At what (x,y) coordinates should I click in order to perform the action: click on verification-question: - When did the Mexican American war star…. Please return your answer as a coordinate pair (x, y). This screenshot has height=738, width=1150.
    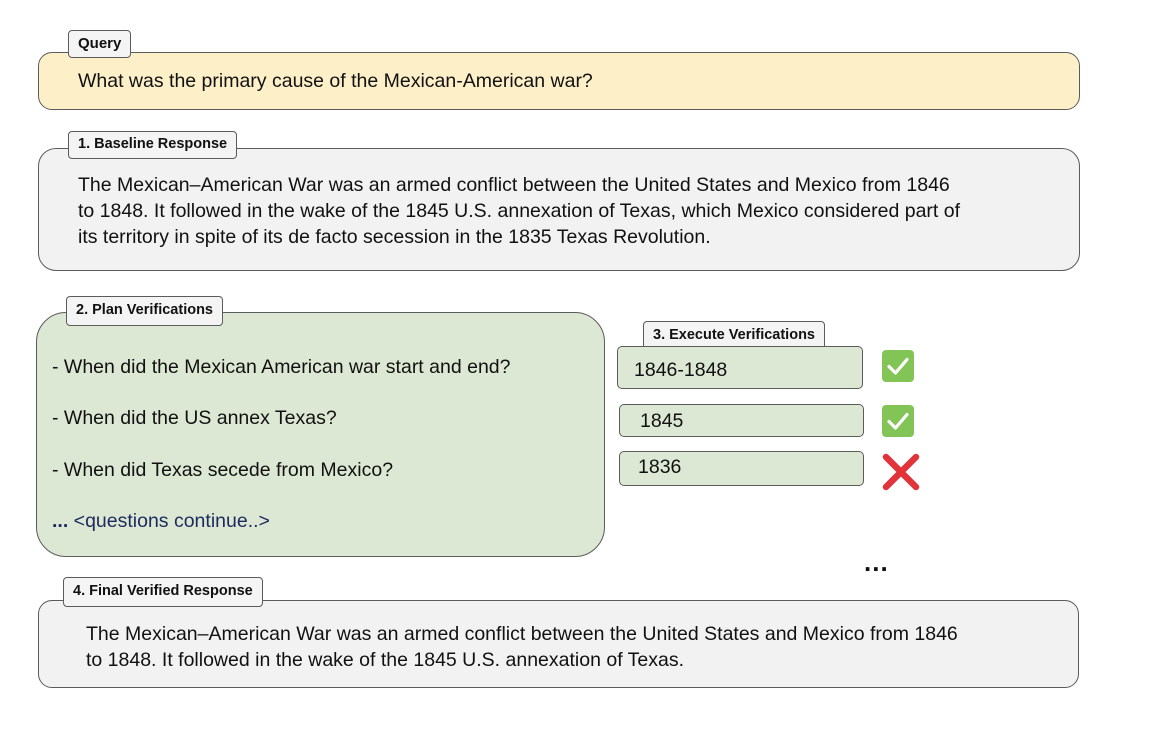
    Looking at the image, I should click on (281, 367).